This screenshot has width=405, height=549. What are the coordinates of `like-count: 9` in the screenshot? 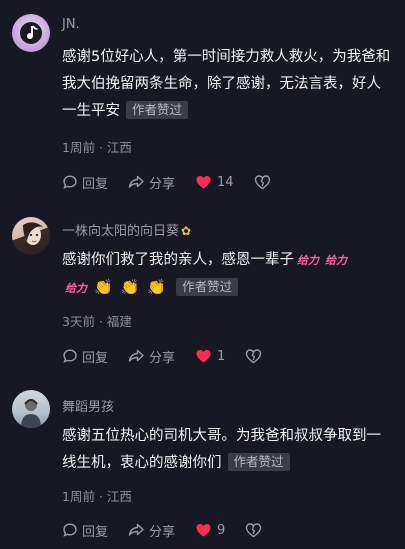 It's located at (221, 530).